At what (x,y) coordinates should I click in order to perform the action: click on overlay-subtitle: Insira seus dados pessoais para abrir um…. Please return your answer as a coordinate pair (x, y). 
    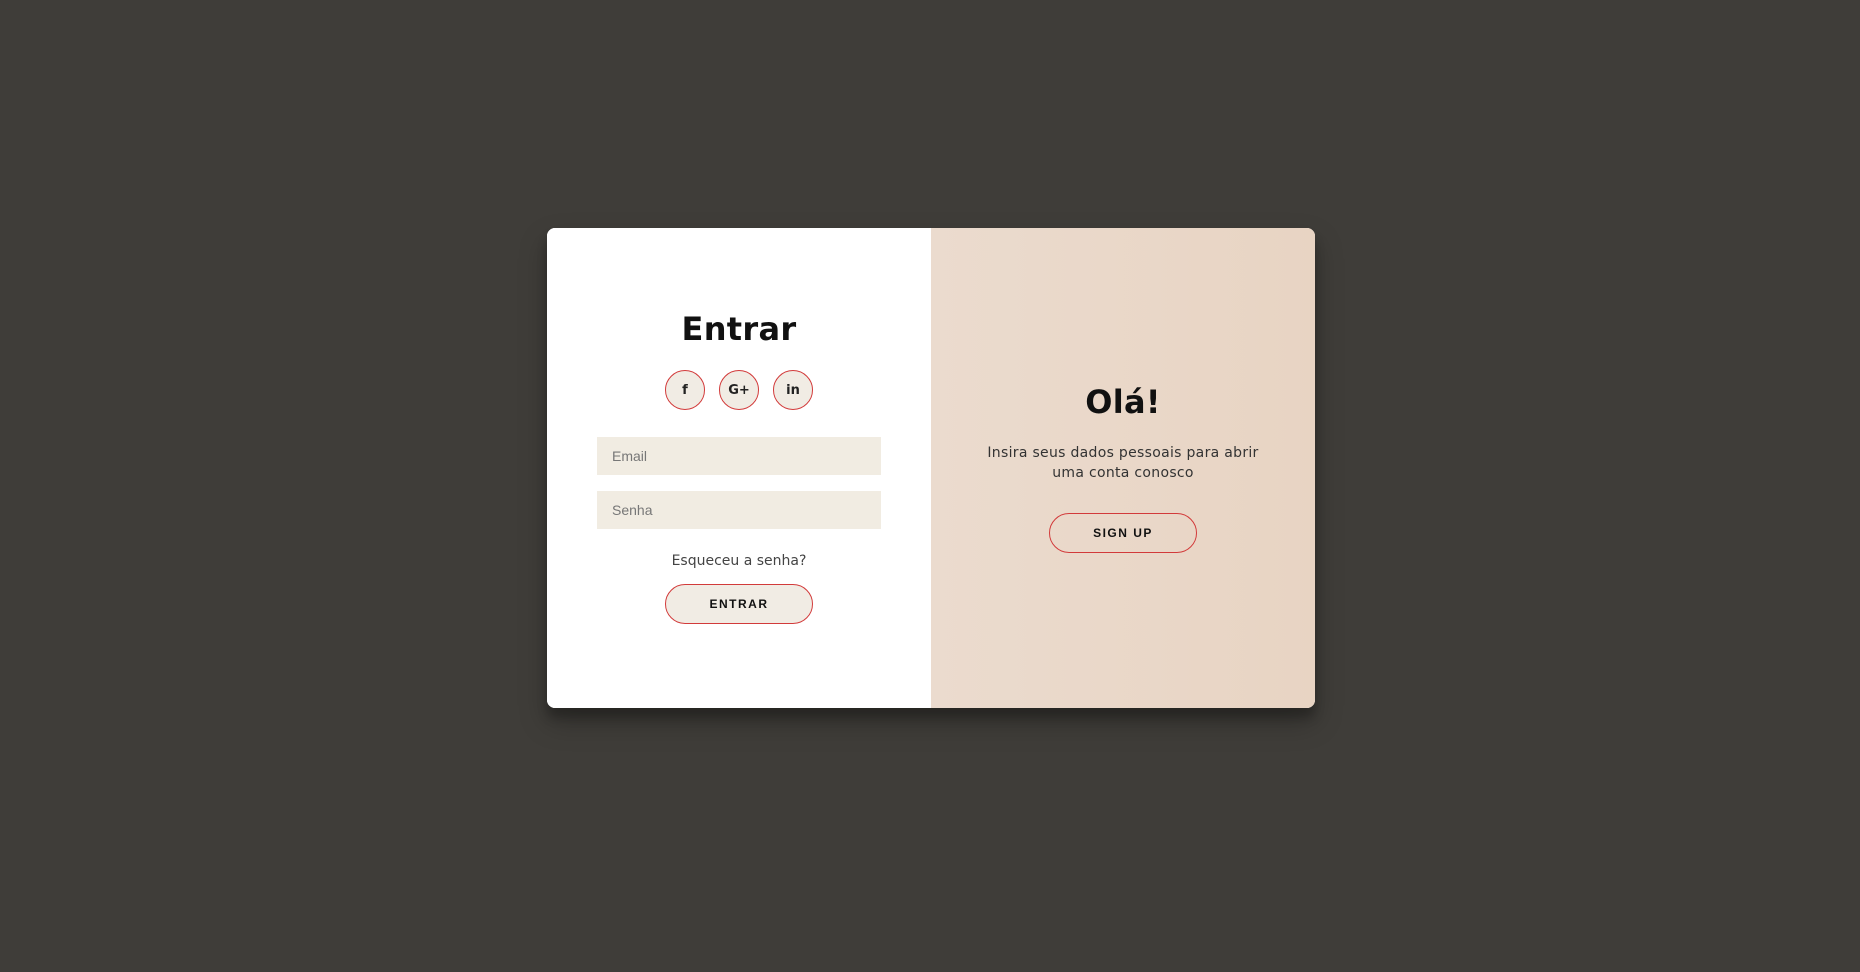
    Looking at the image, I should click on (1123, 463).